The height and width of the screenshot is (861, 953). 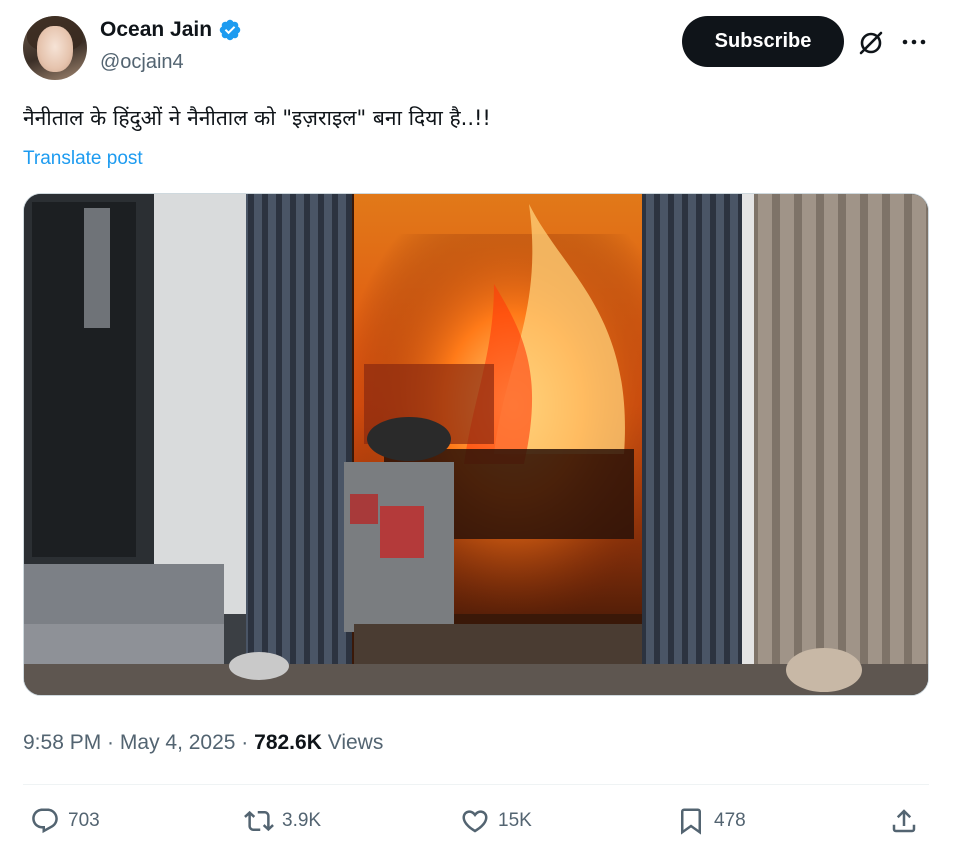 I want to click on repost-button: 3.9K, so click(x=282, y=821).